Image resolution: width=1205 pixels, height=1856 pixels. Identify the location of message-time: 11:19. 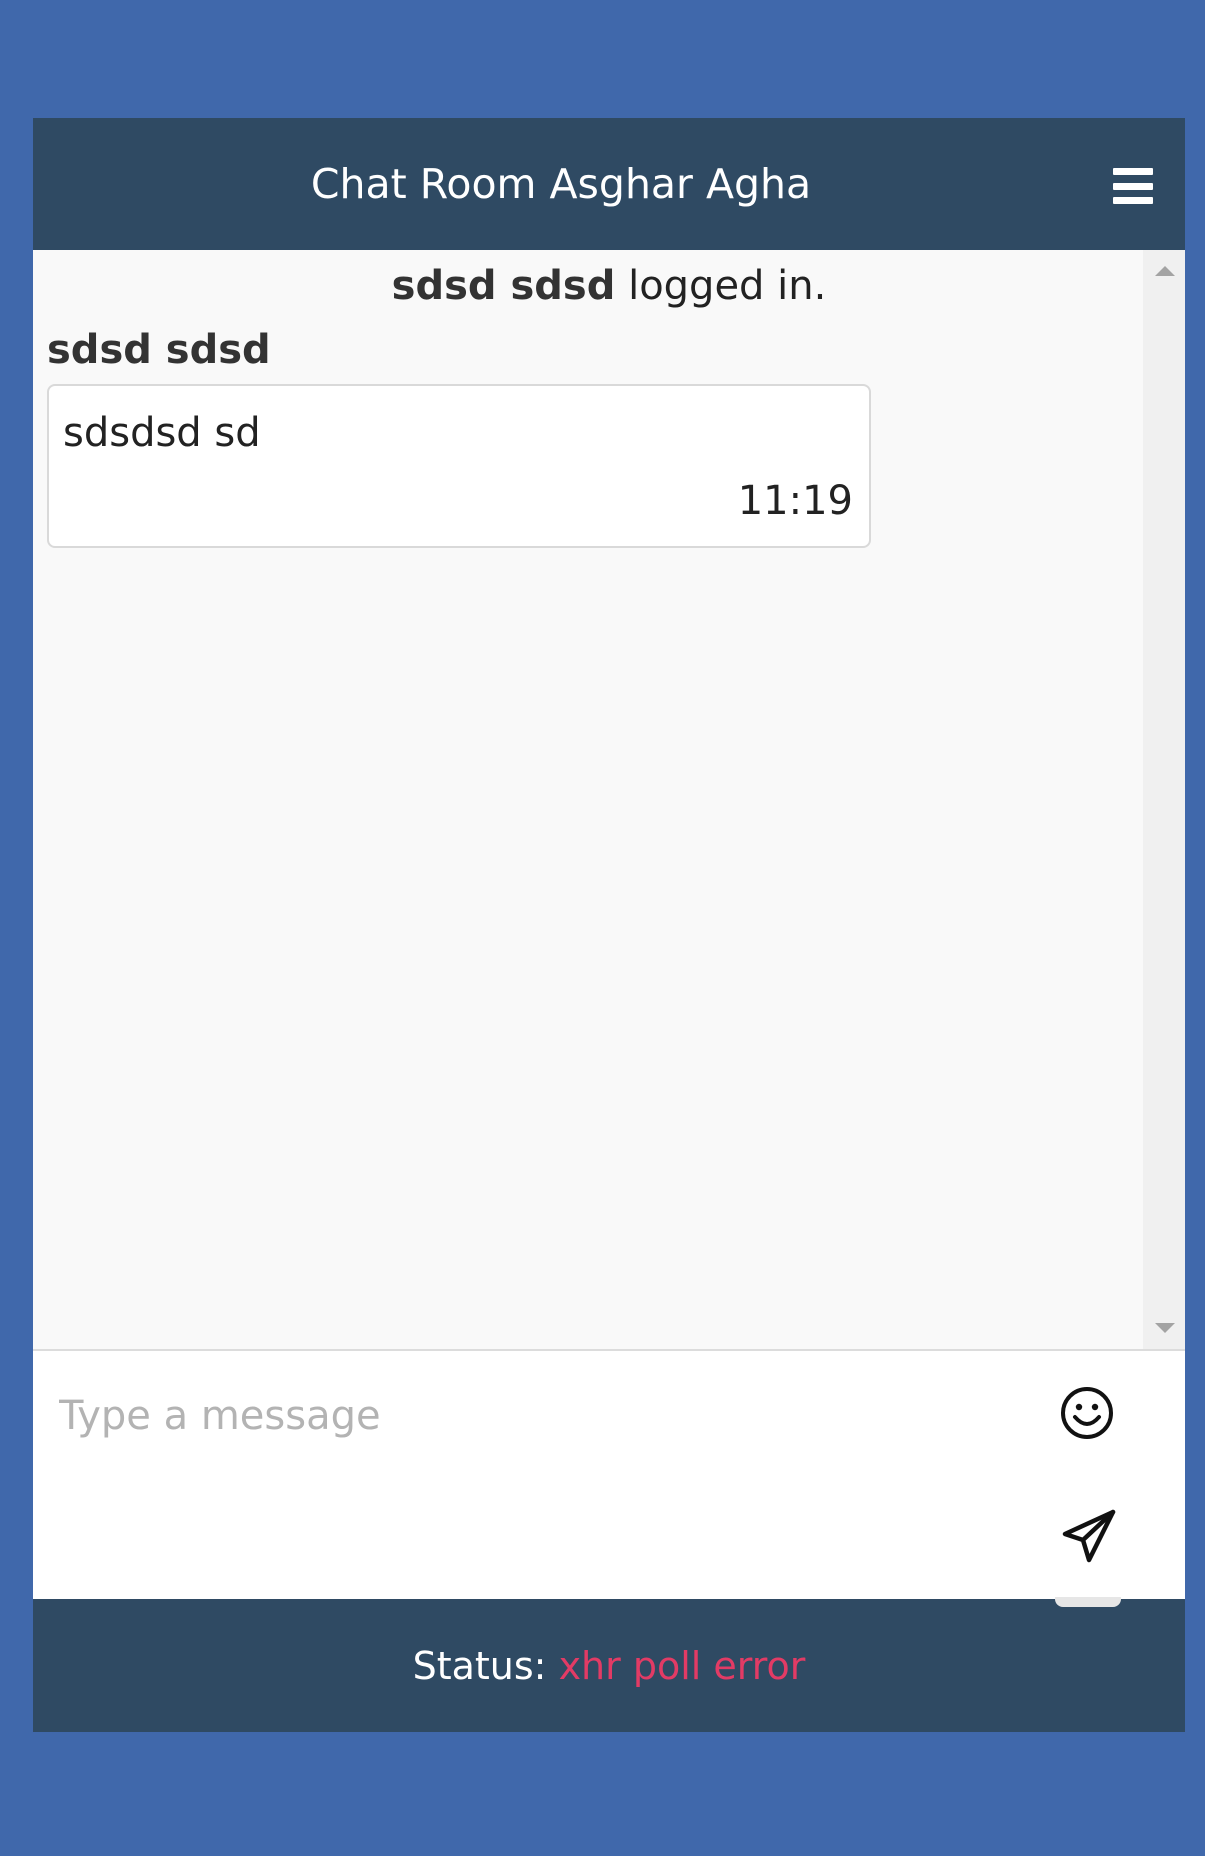
(795, 501).